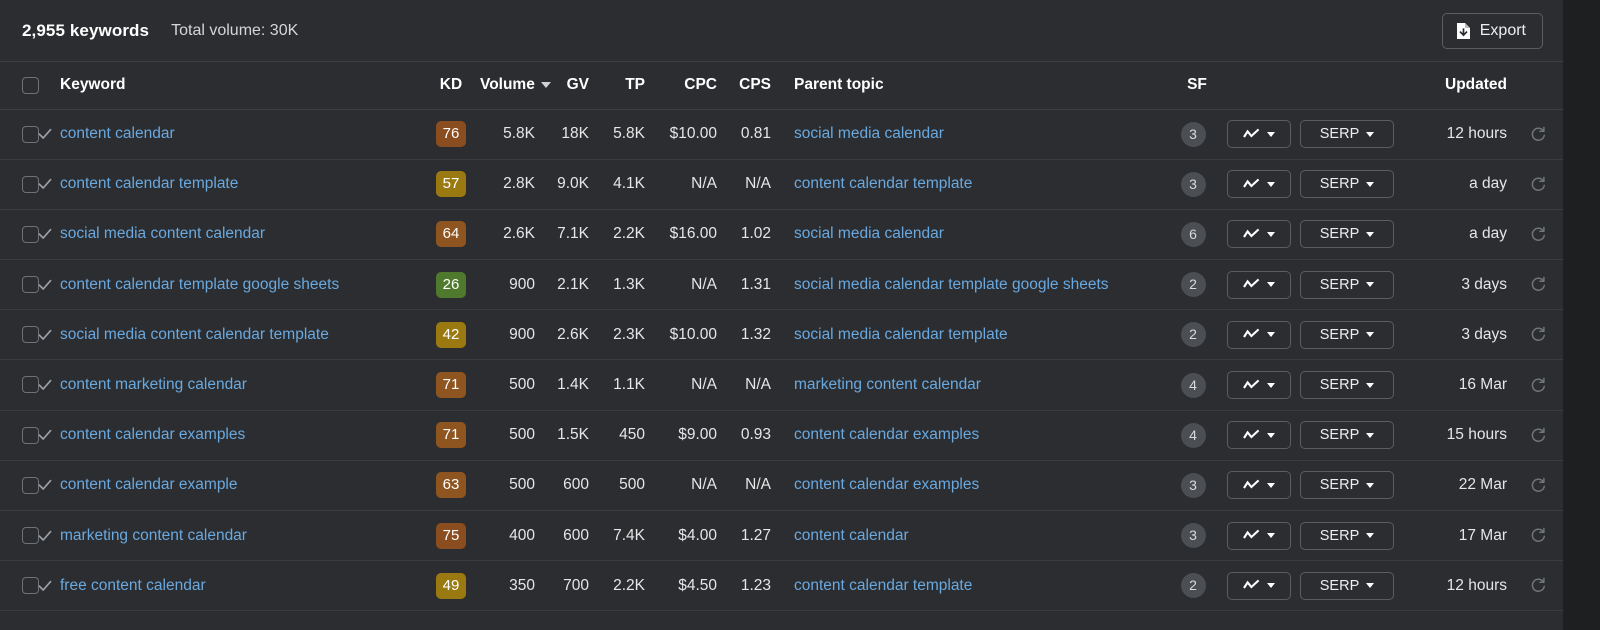 Image resolution: width=1600 pixels, height=630 pixels. I want to click on keyword-link: content calendar examples, so click(152, 434).